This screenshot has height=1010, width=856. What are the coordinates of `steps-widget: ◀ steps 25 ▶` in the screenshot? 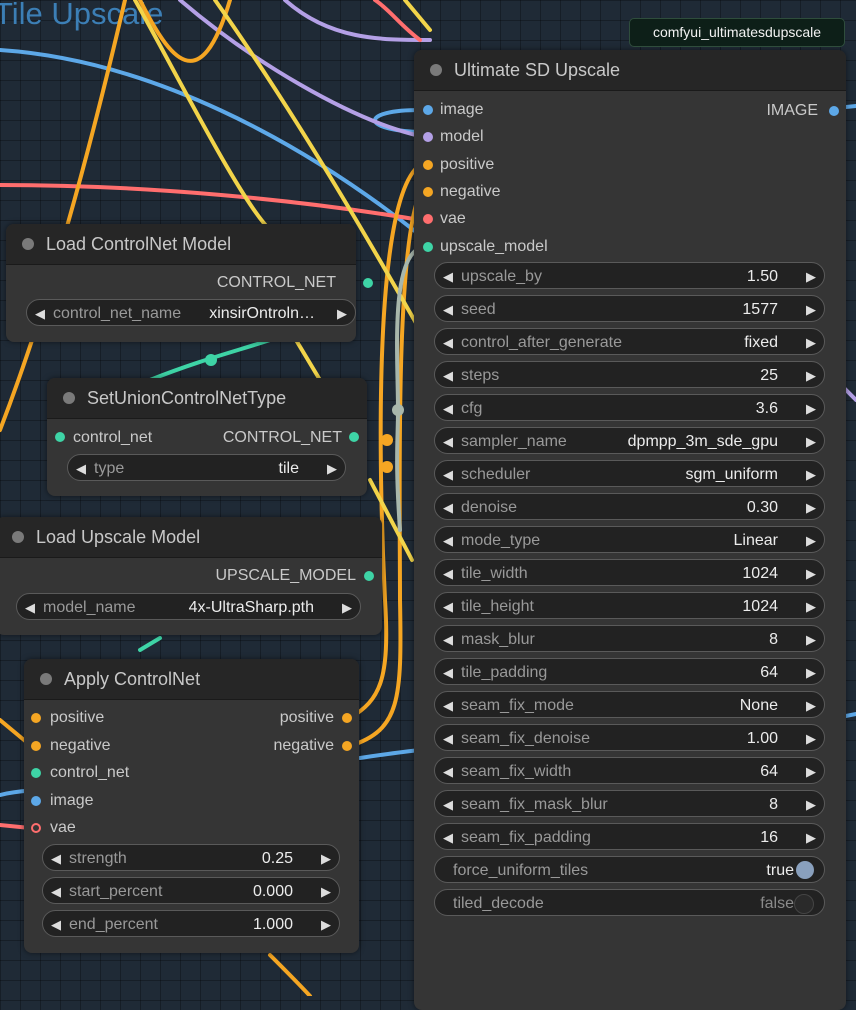 It's located at (629, 374).